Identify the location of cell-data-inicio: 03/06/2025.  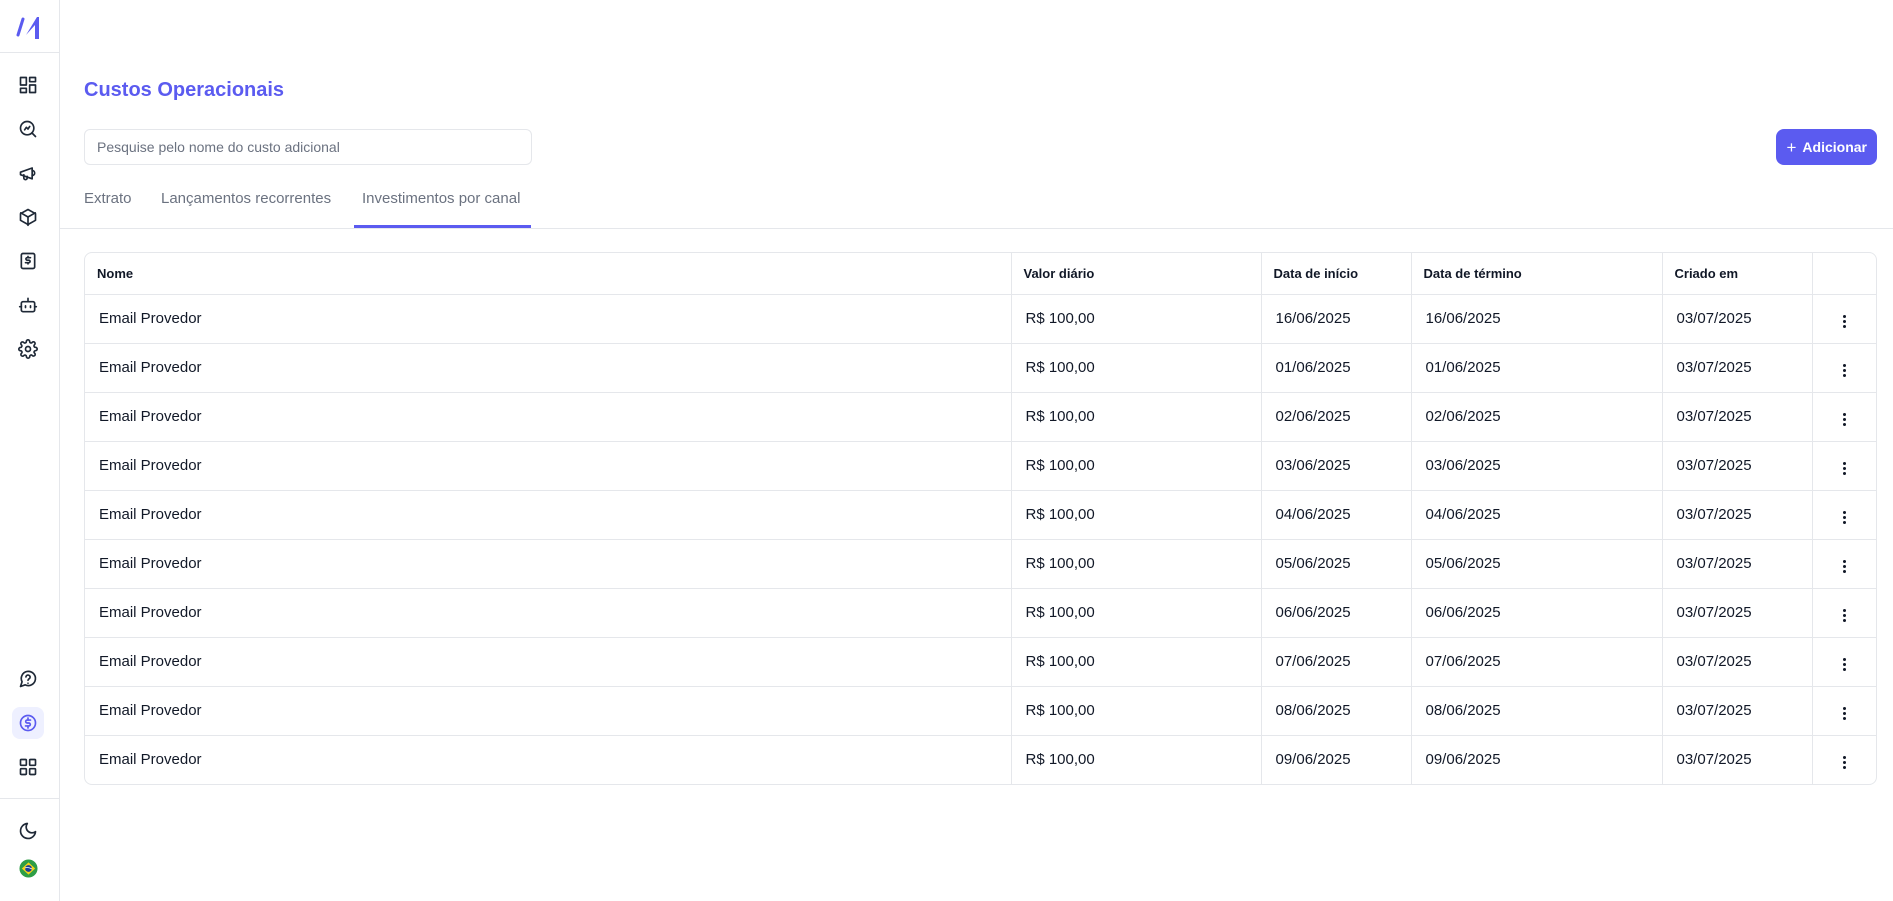
(1336, 466).